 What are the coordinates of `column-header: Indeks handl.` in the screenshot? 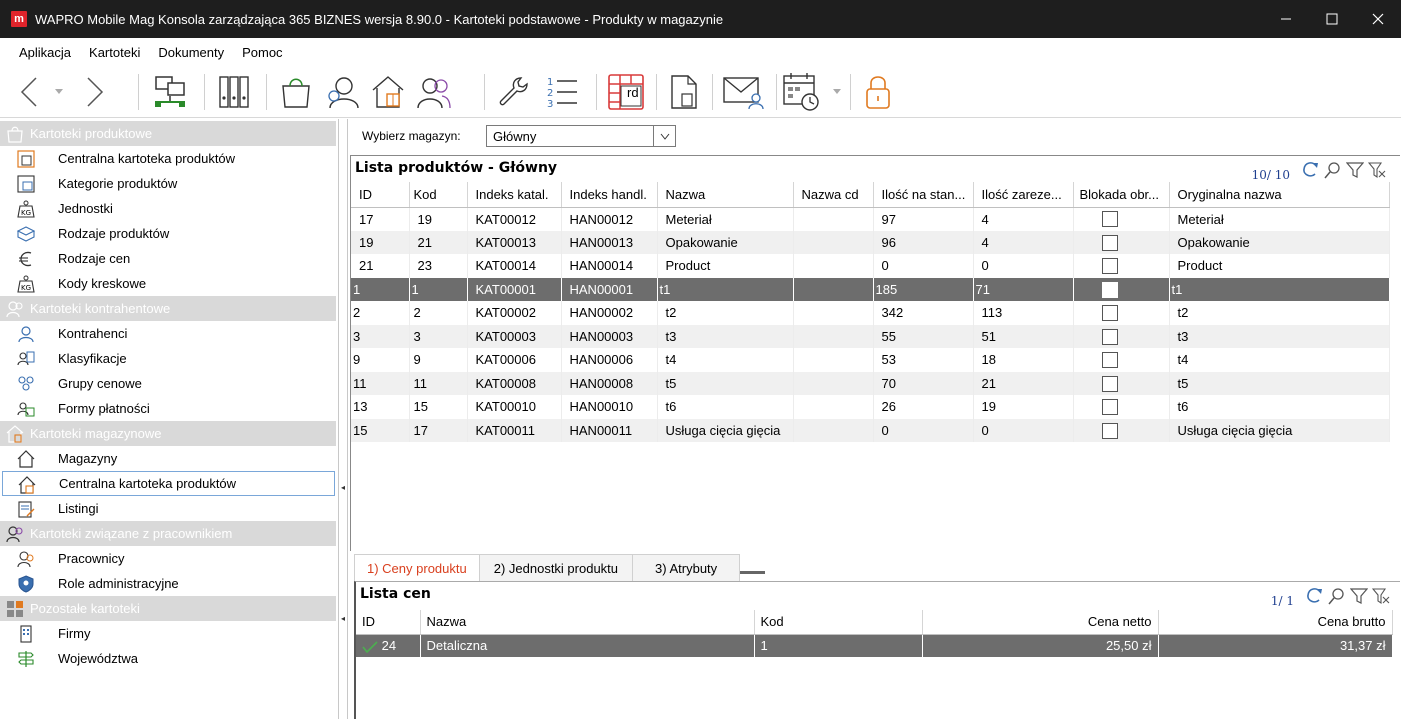 It's located at (609, 195).